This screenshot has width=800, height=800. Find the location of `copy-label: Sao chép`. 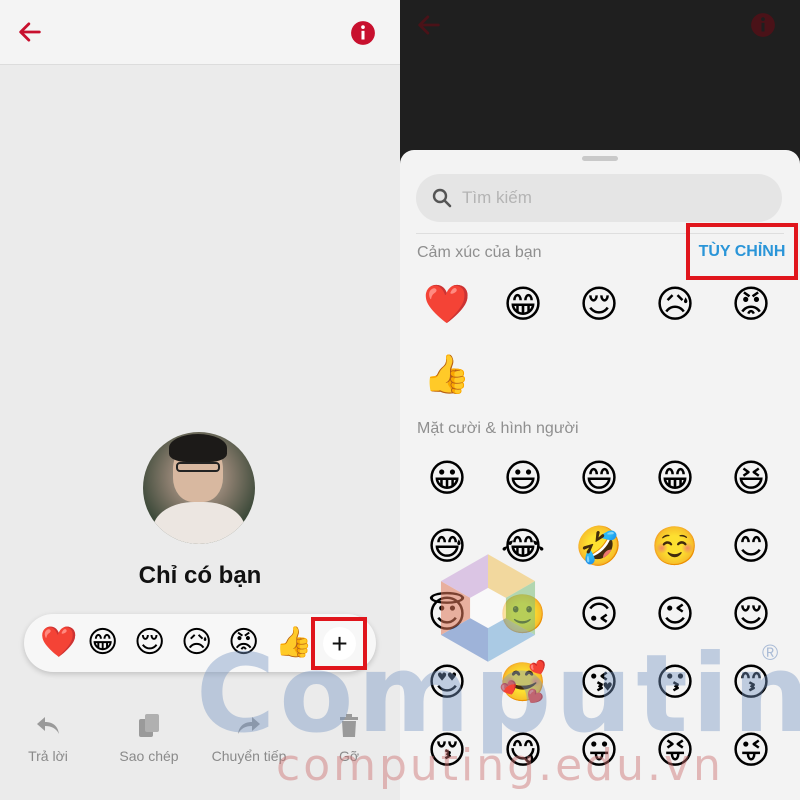

copy-label: Sao chép is located at coordinates (149, 756).